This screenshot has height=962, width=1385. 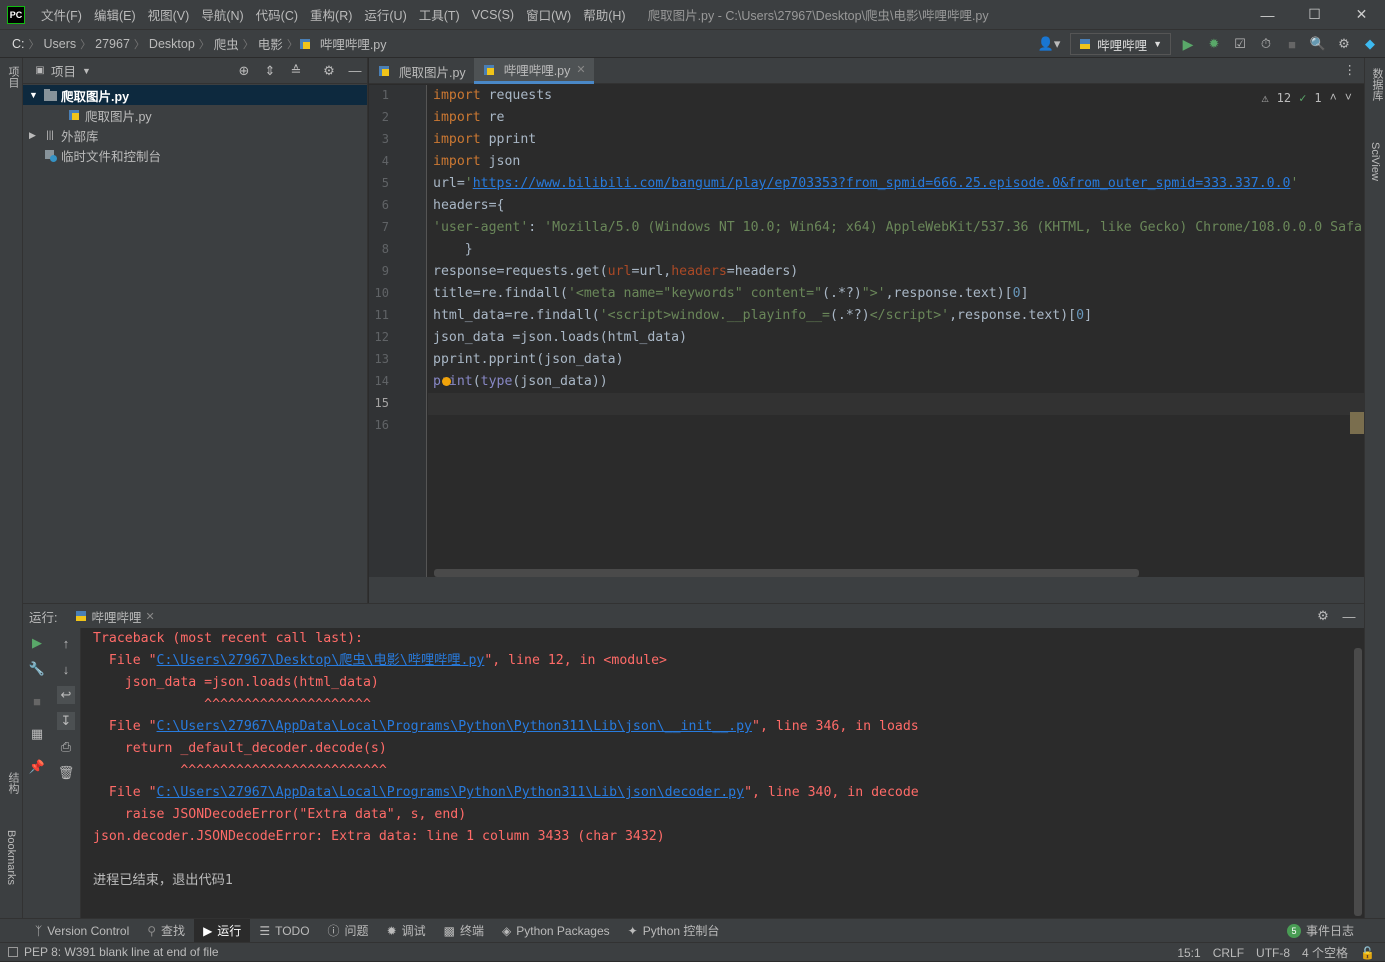 I want to click on scroll-to-end-icon: ↧, so click(x=66, y=721).